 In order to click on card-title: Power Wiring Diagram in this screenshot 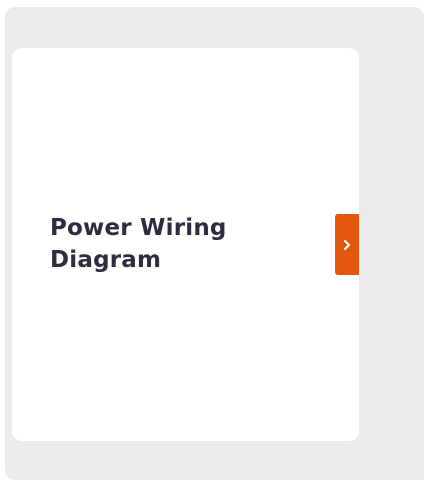, I will do `click(138, 244)`.